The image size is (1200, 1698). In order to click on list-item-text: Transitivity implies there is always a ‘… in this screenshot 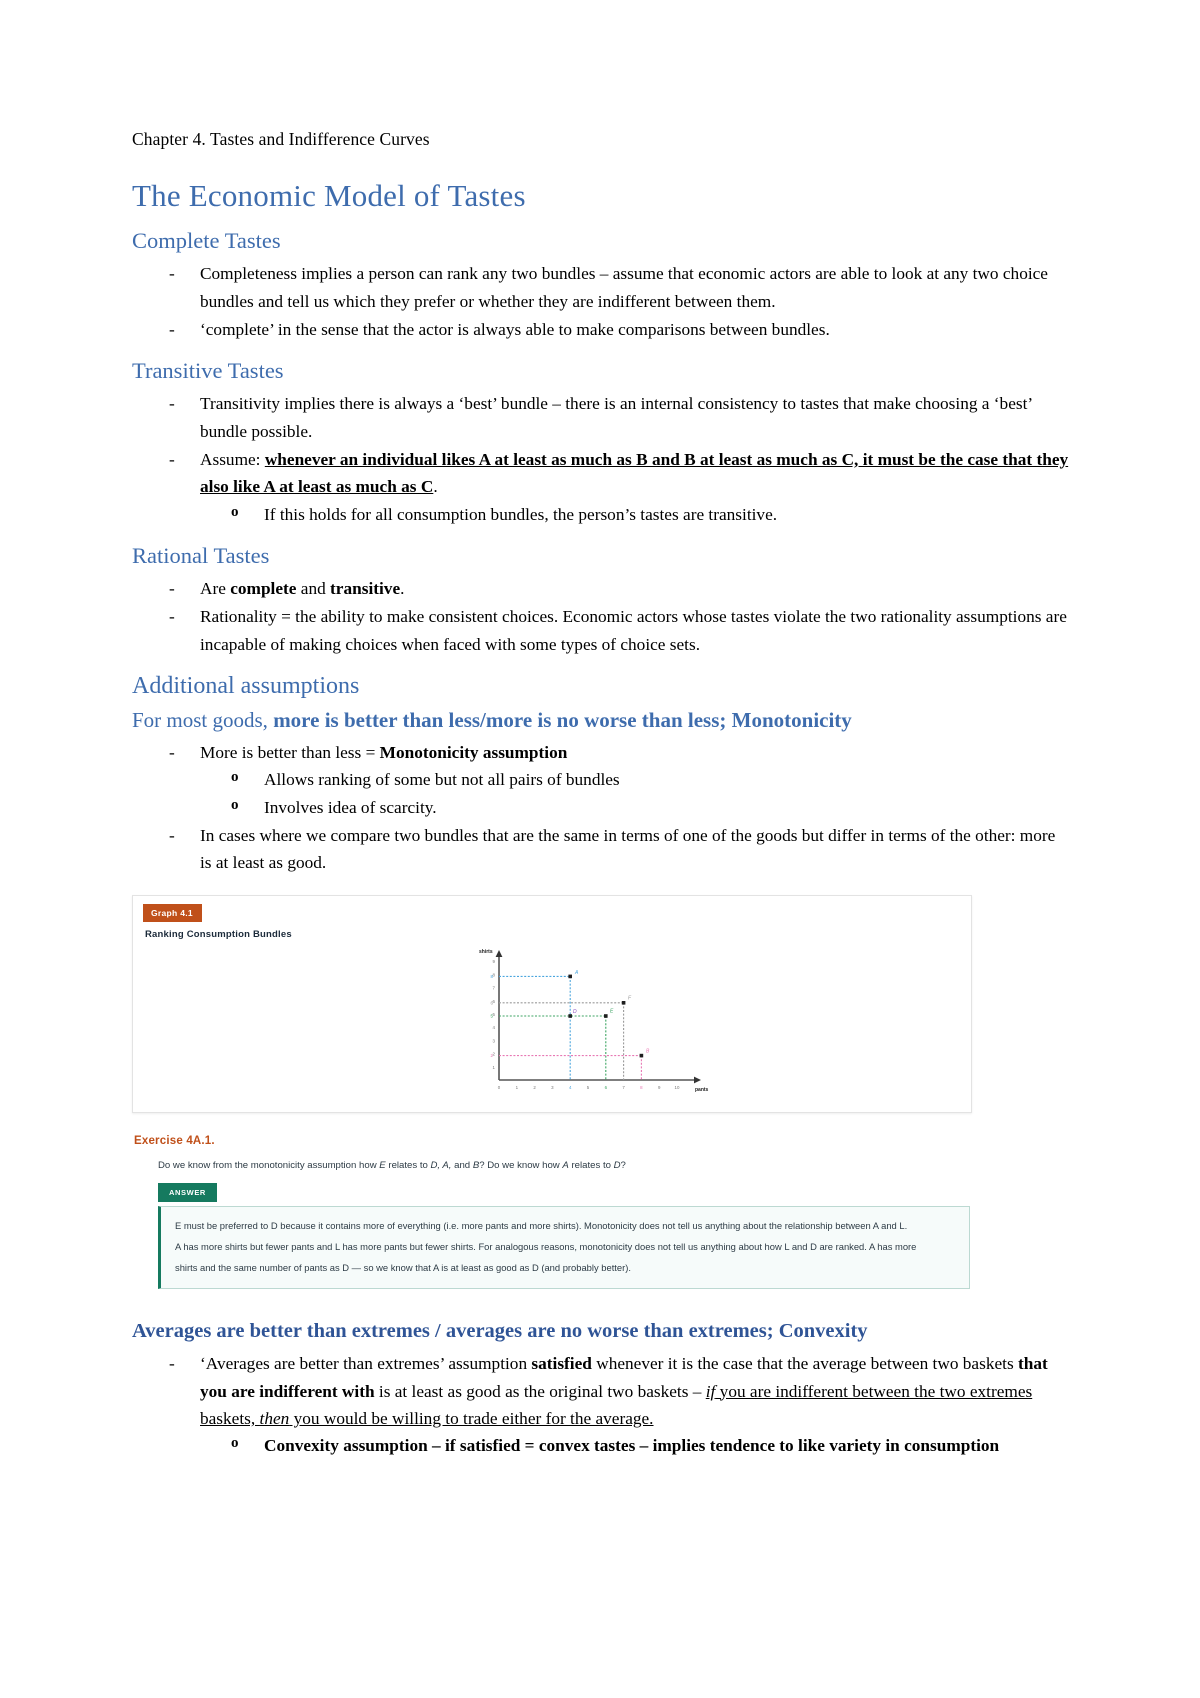, I will do `click(616, 417)`.